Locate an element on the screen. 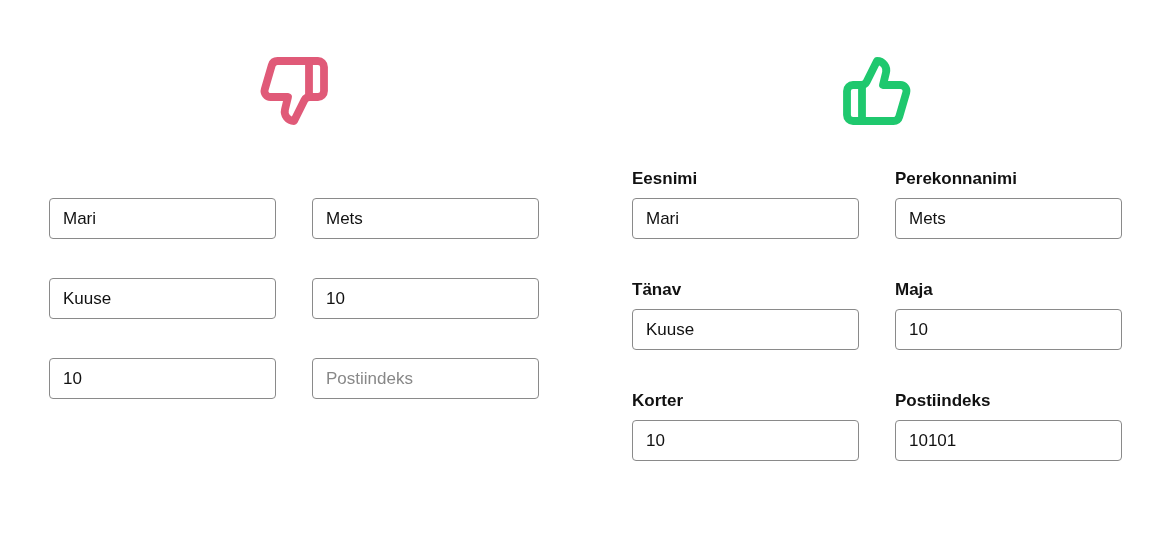 The height and width of the screenshot is (533, 1170). field-label: Maja is located at coordinates (914, 290).